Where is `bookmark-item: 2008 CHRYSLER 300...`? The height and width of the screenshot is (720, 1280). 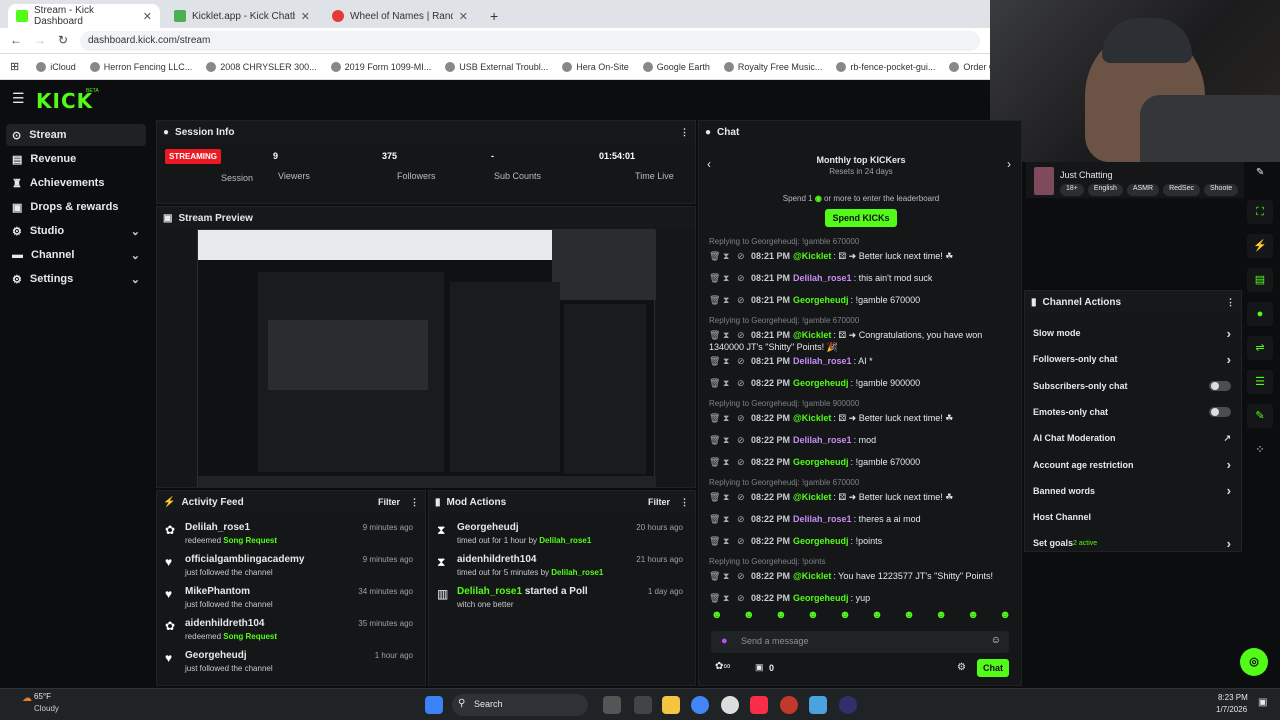
bookmark-item: 2008 CHRYSLER 300... is located at coordinates (261, 66).